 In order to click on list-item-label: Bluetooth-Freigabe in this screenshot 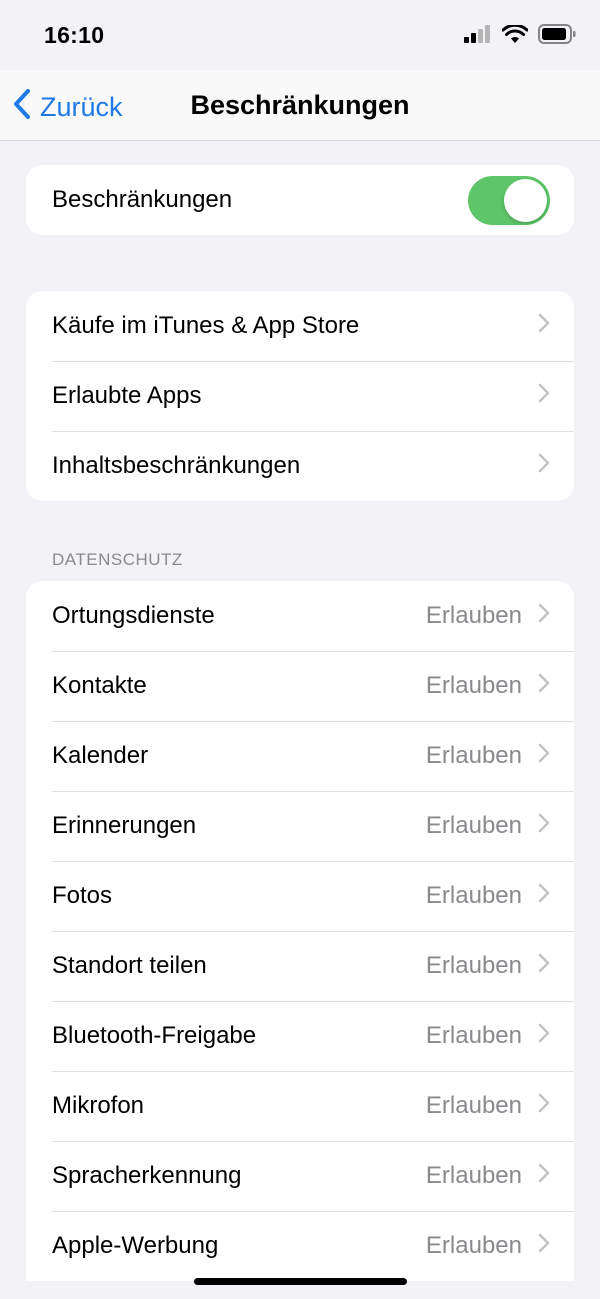, I will do `click(154, 1035)`.